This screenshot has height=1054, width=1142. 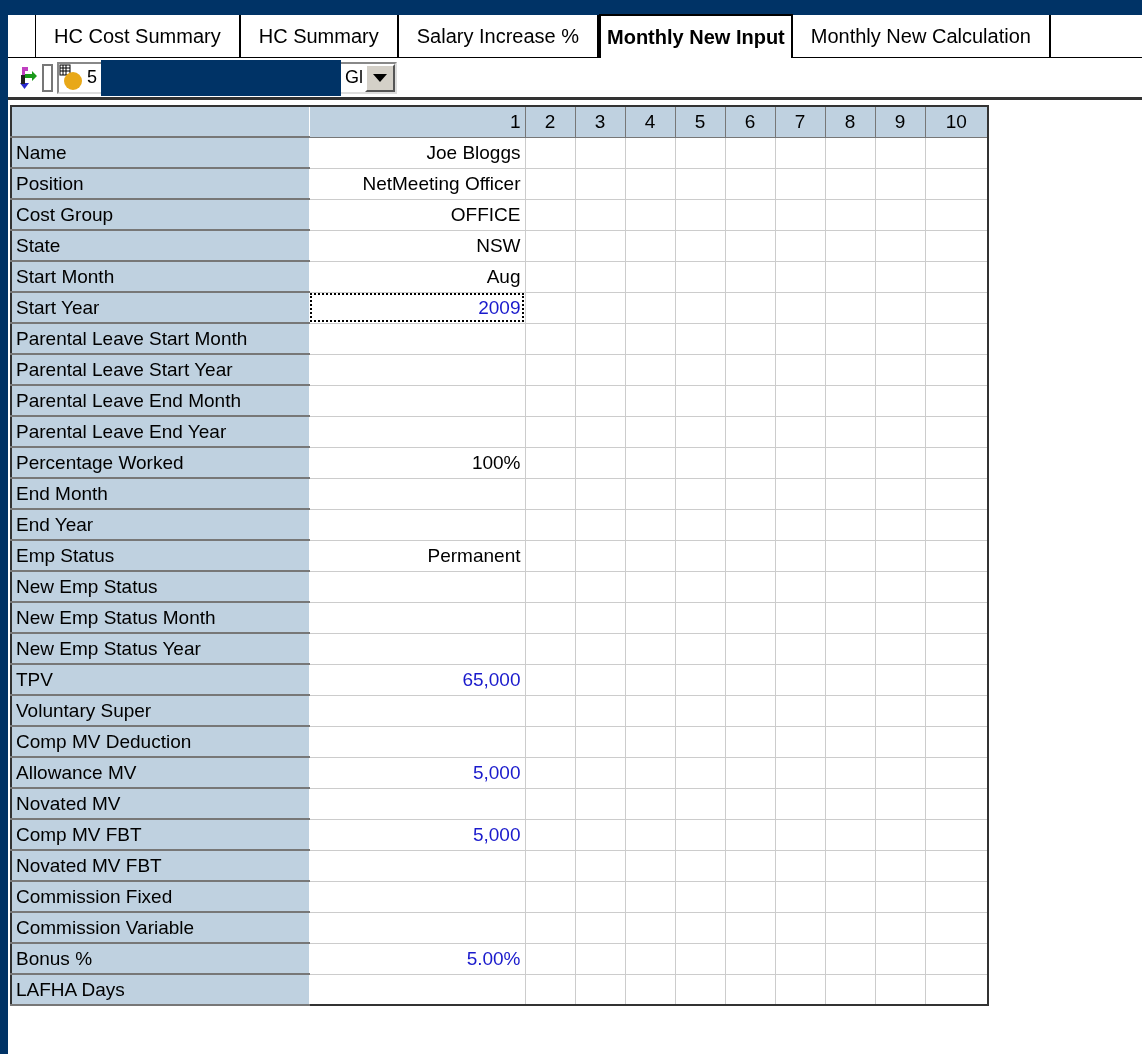 I want to click on row-header: Allowance MV, so click(x=160, y=772).